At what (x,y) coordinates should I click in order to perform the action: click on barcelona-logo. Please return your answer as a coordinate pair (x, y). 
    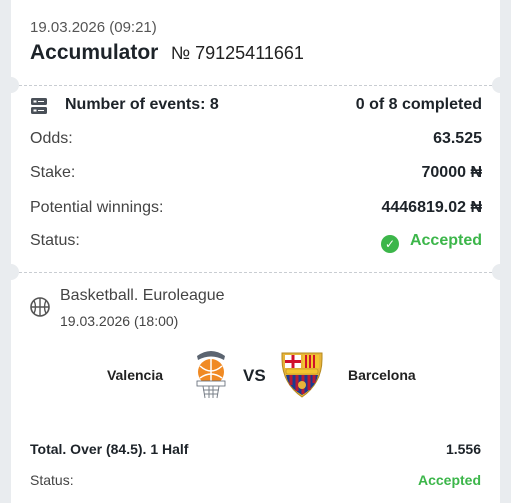
    Looking at the image, I should click on (302, 375).